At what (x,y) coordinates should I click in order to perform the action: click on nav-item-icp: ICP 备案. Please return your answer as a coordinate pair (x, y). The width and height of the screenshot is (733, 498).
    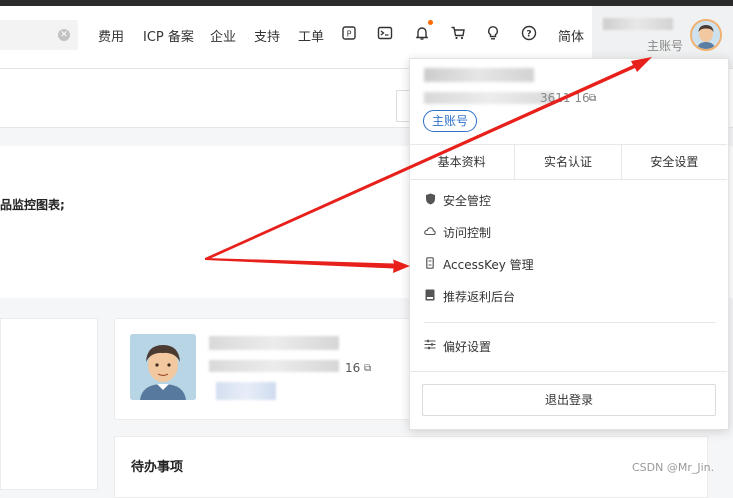
    Looking at the image, I should click on (168, 35).